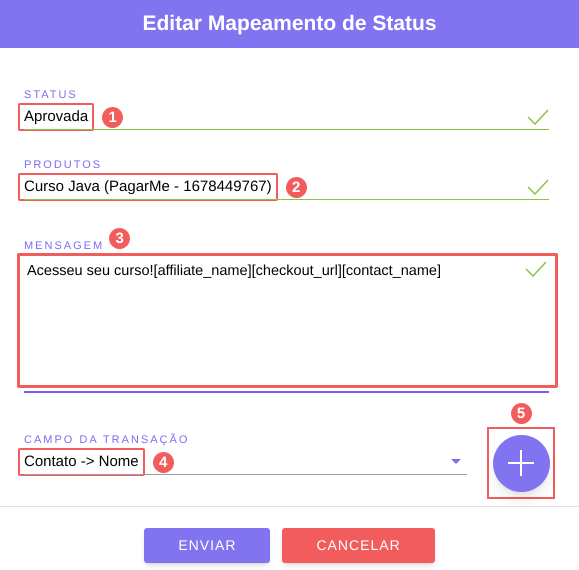 The height and width of the screenshot is (570, 579). What do you see at coordinates (296, 187) in the screenshot?
I see `callout-number: 2` at bounding box center [296, 187].